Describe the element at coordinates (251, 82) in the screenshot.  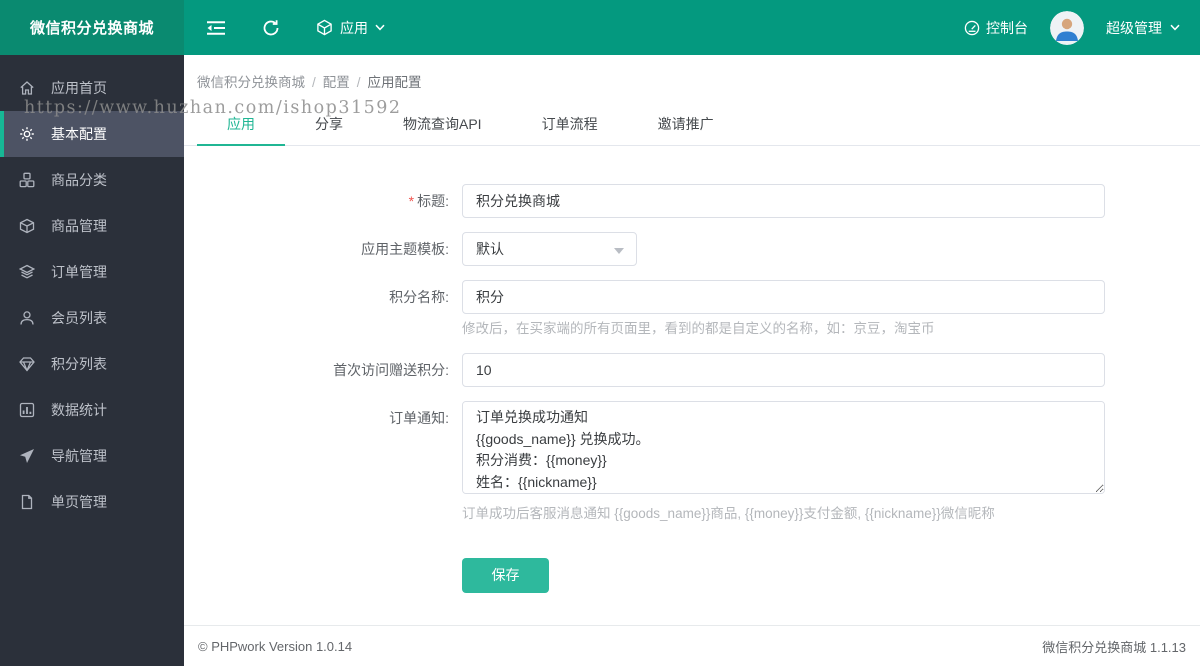
I see `breadcrumb-item-0: 微信积分兑换商城` at that location.